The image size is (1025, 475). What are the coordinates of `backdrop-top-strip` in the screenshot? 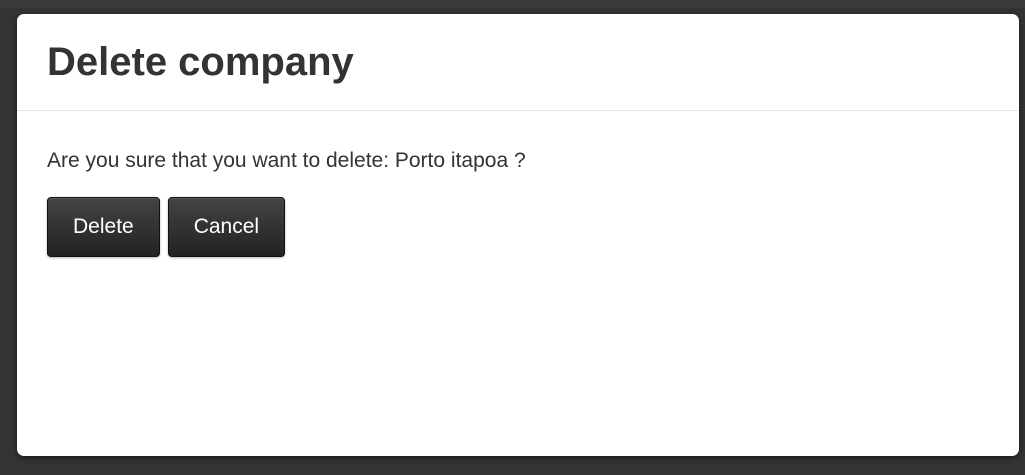 It's located at (512, 4).